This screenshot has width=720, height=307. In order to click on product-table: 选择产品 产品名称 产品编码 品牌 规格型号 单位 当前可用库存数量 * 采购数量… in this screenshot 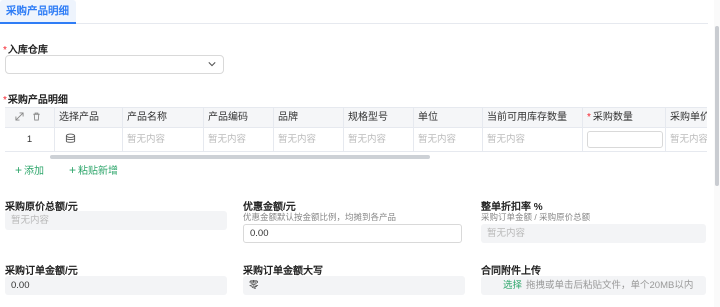, I will do `click(356, 130)`.